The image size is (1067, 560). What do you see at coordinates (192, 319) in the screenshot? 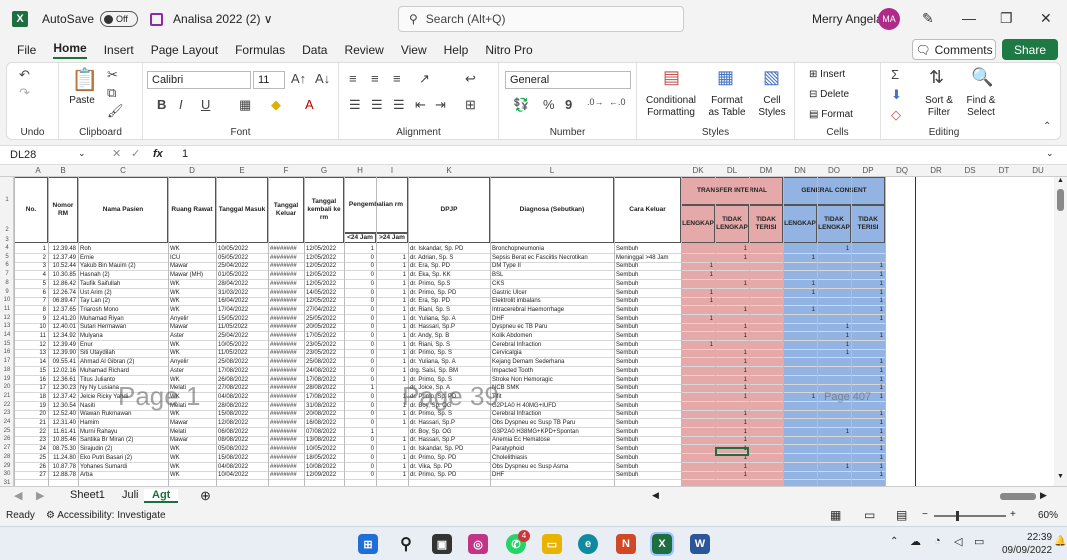
I see `table-cell: Anyelir` at bounding box center [192, 319].